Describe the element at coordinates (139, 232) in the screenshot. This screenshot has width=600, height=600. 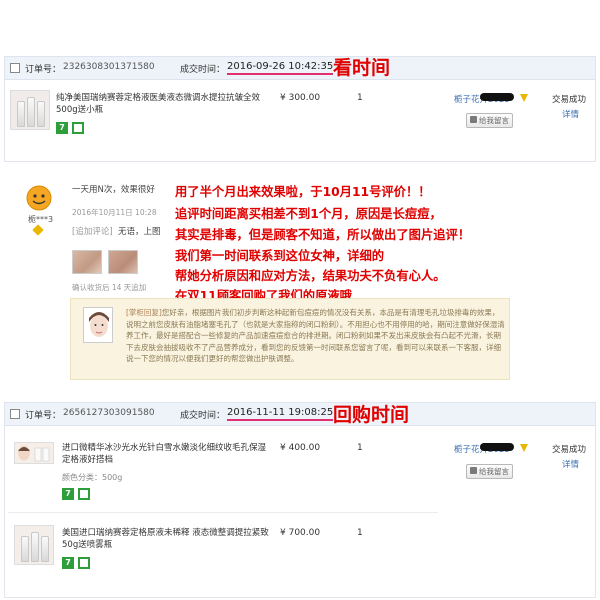
I see `append-text: 无语，上图` at that location.